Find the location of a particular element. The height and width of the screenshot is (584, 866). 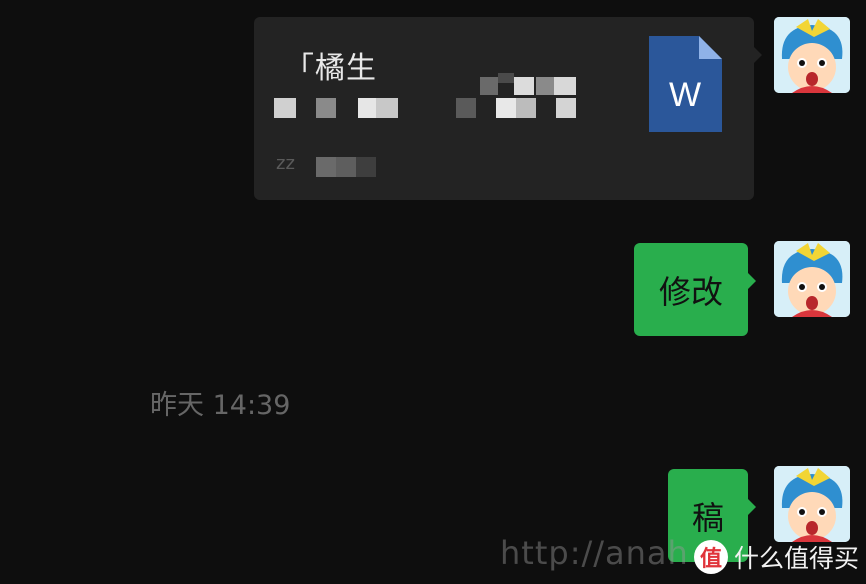

svg-text: W is located at coordinates (685, 95).